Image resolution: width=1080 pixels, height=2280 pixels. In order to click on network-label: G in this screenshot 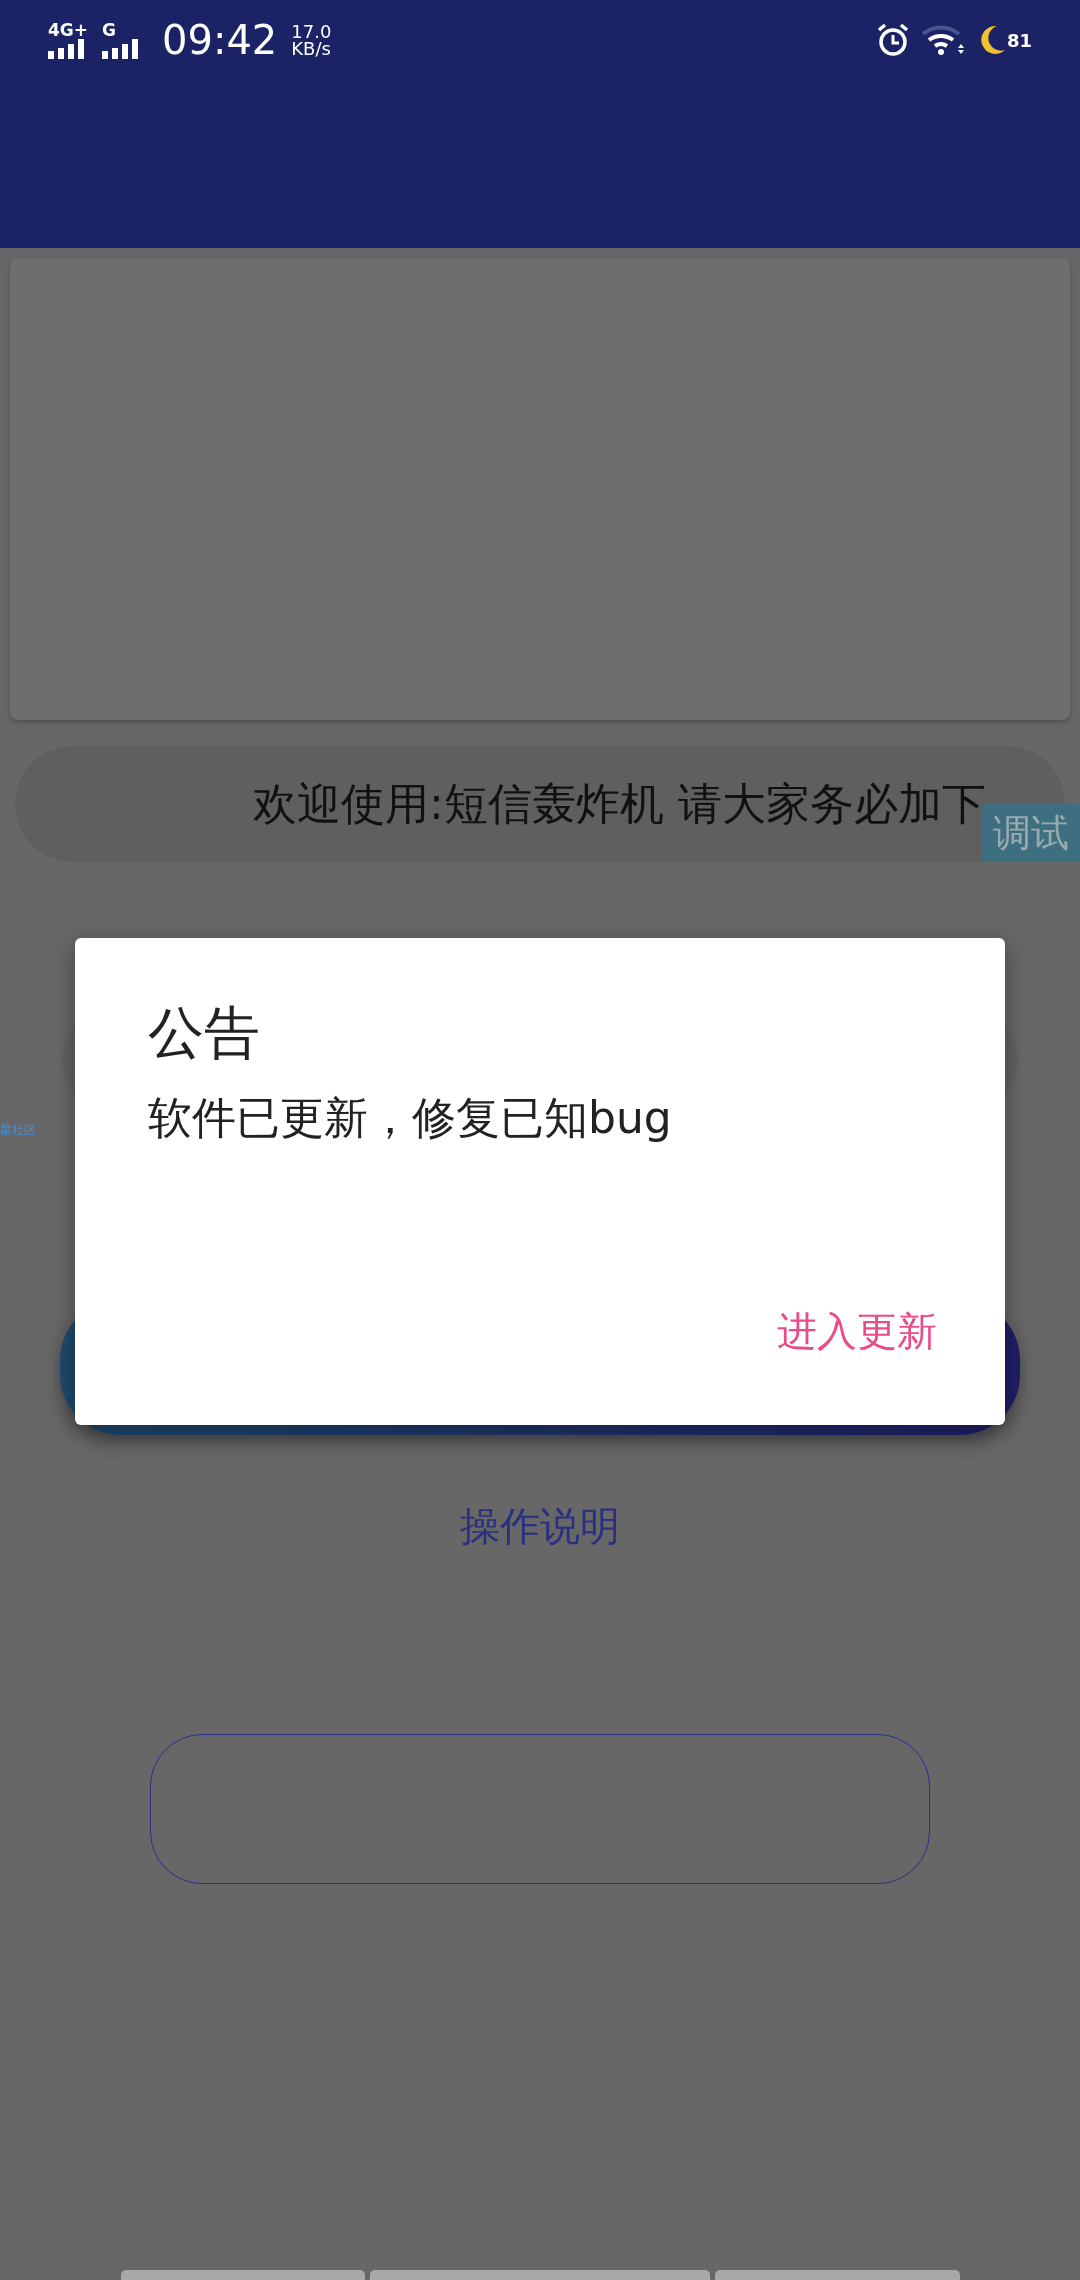, I will do `click(109, 30)`.